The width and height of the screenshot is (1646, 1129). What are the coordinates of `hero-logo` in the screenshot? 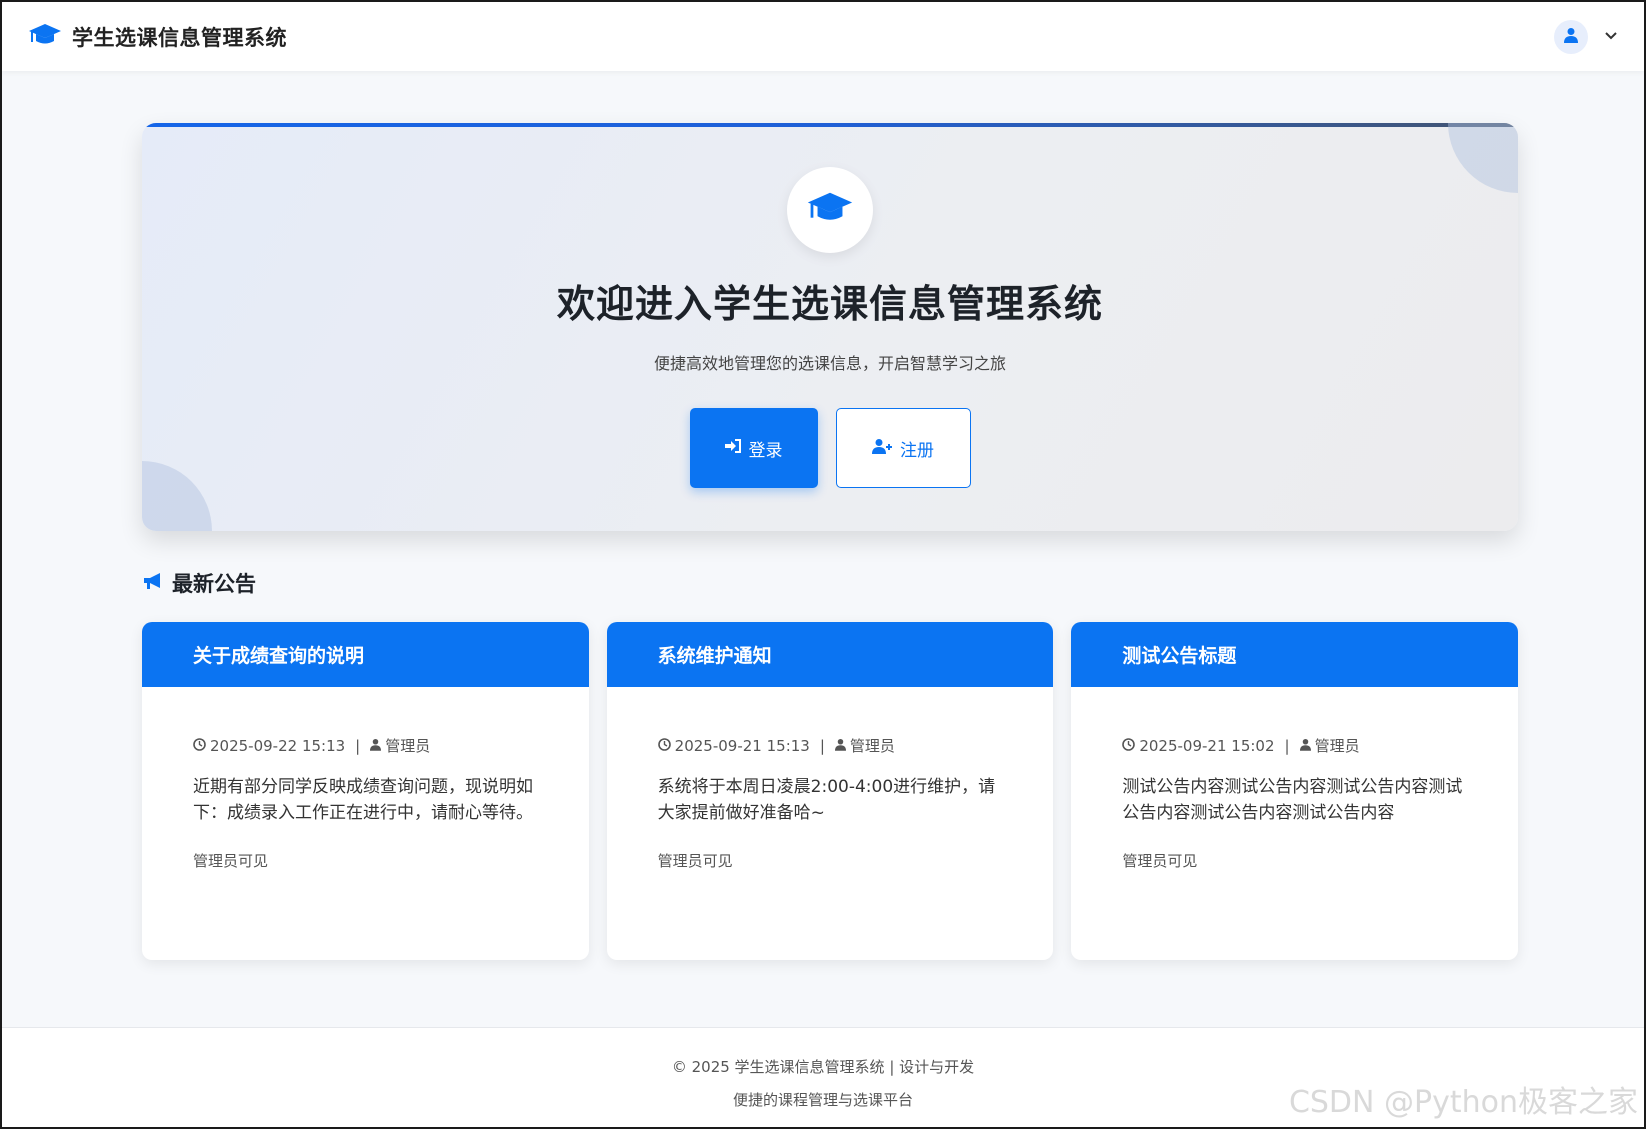 It's located at (830, 210).